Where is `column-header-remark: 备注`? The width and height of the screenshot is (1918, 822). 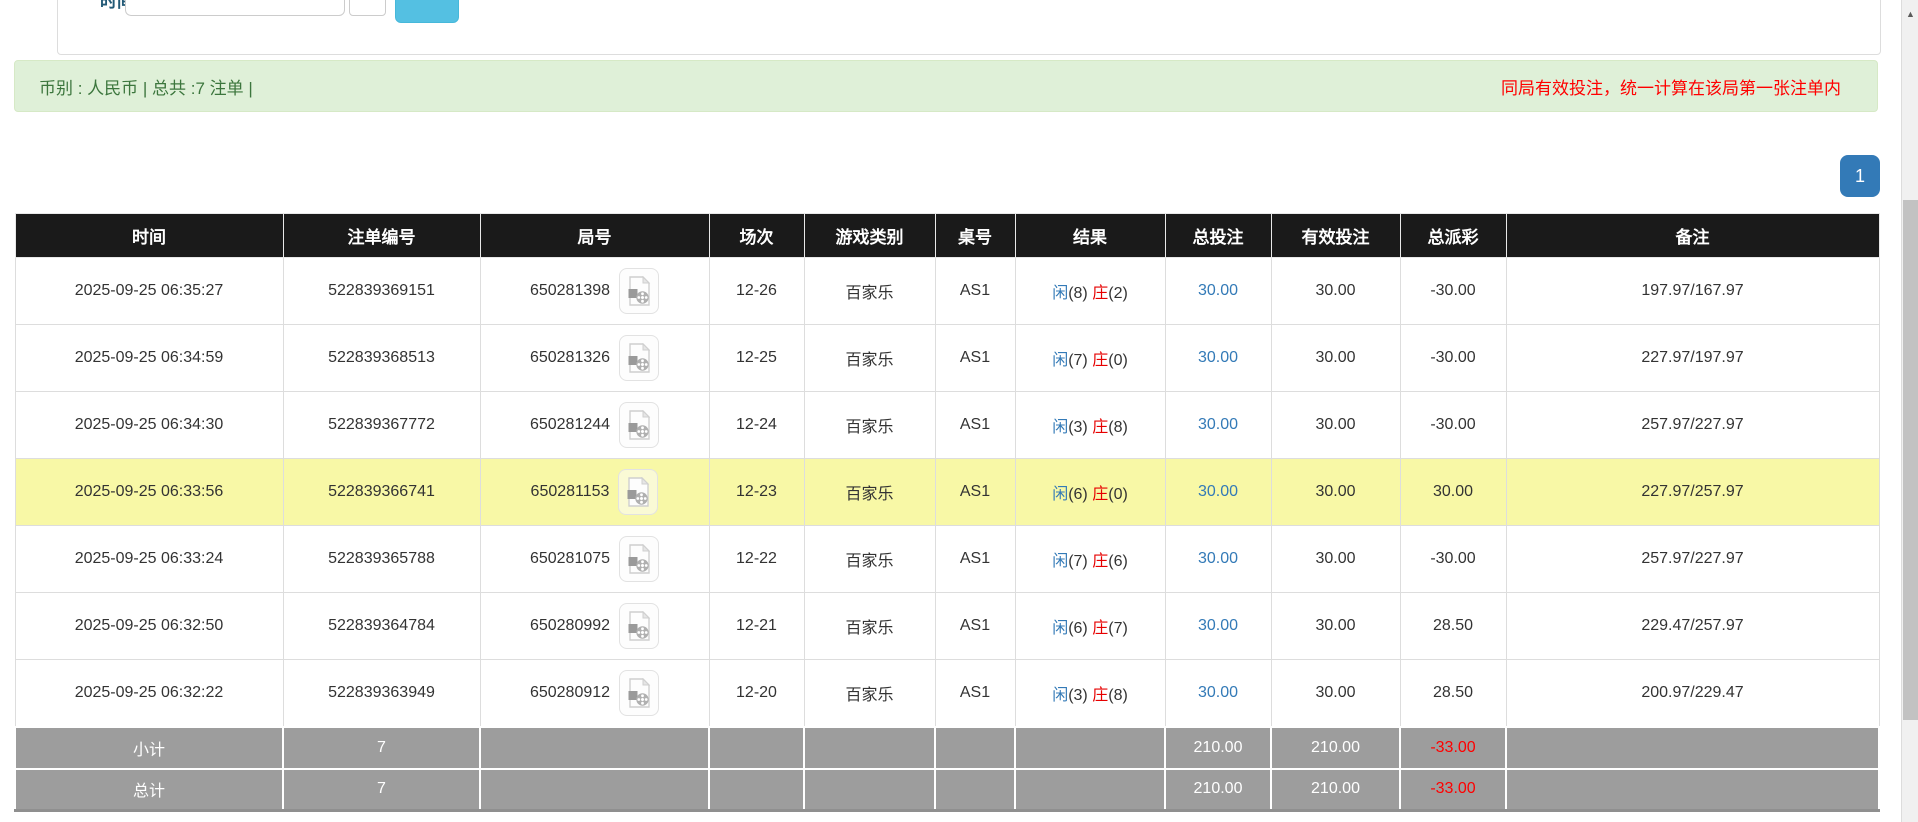 column-header-remark: 备注 is located at coordinates (1692, 235).